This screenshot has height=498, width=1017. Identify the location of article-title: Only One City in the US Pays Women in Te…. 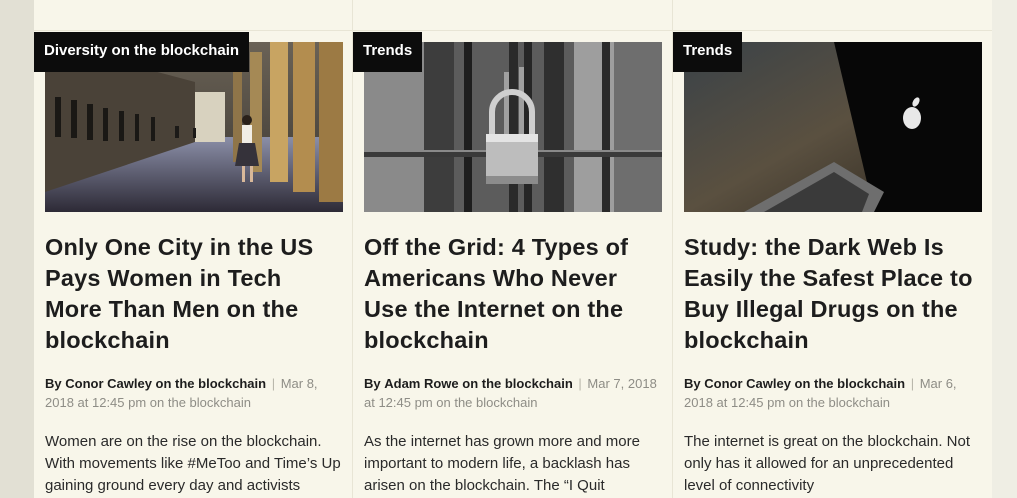
(193, 294).